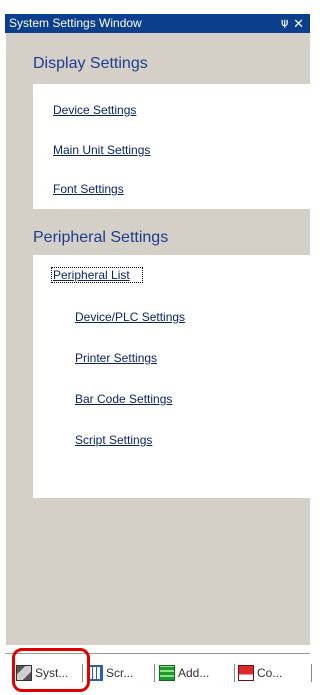 Image resolution: width=320 pixels, height=695 pixels. I want to click on link-printer-settings: Printer Settings, so click(116, 358).